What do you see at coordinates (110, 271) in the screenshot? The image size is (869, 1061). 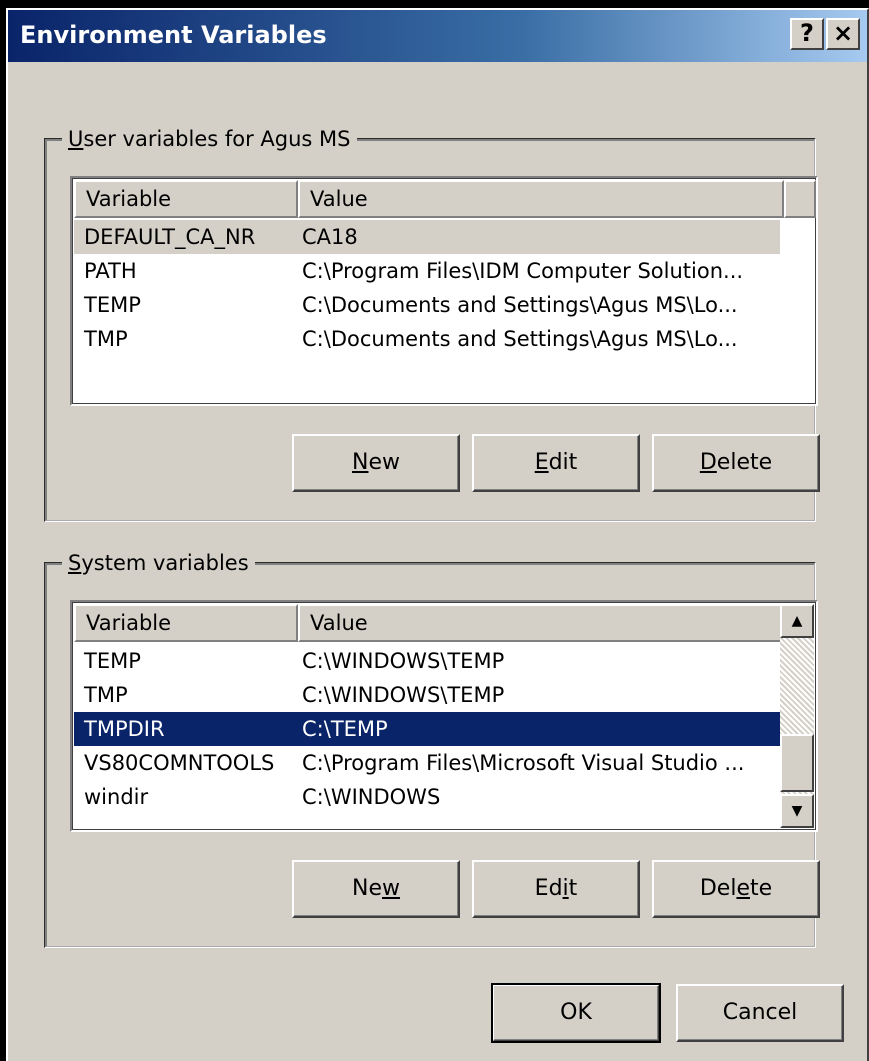 I see `variable-cell: PATH` at bounding box center [110, 271].